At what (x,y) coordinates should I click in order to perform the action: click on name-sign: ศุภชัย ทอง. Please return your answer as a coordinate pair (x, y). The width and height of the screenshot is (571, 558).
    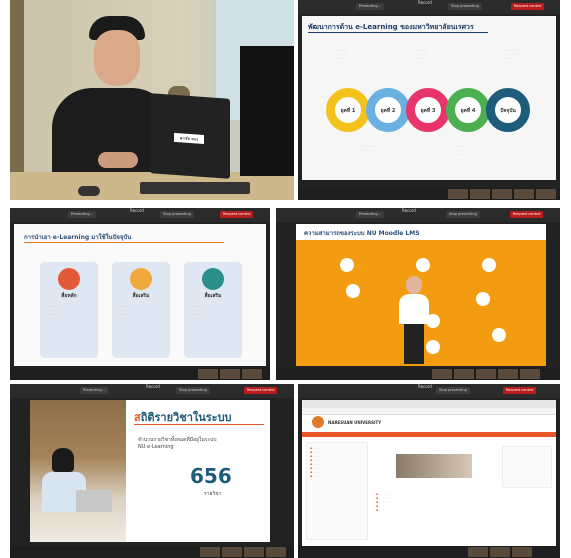
    Looking at the image, I should click on (189, 138).